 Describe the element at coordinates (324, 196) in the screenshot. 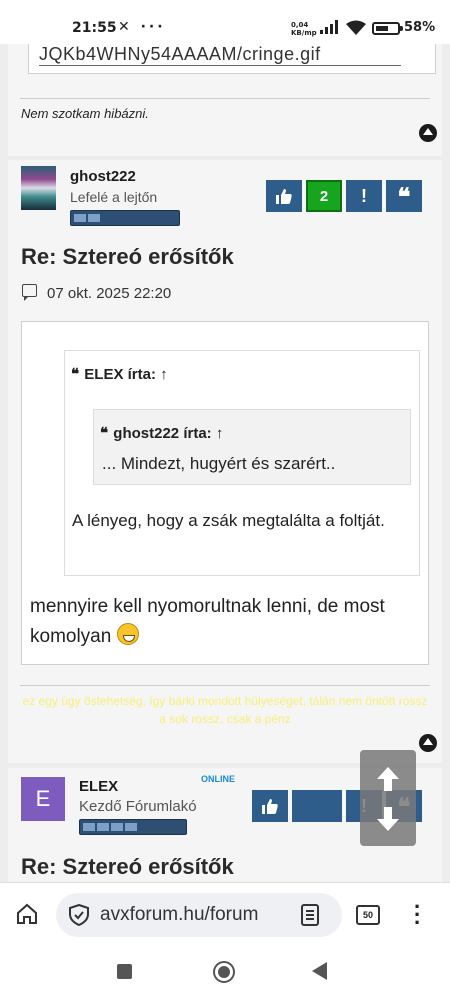

I see `like-count: 2` at that location.